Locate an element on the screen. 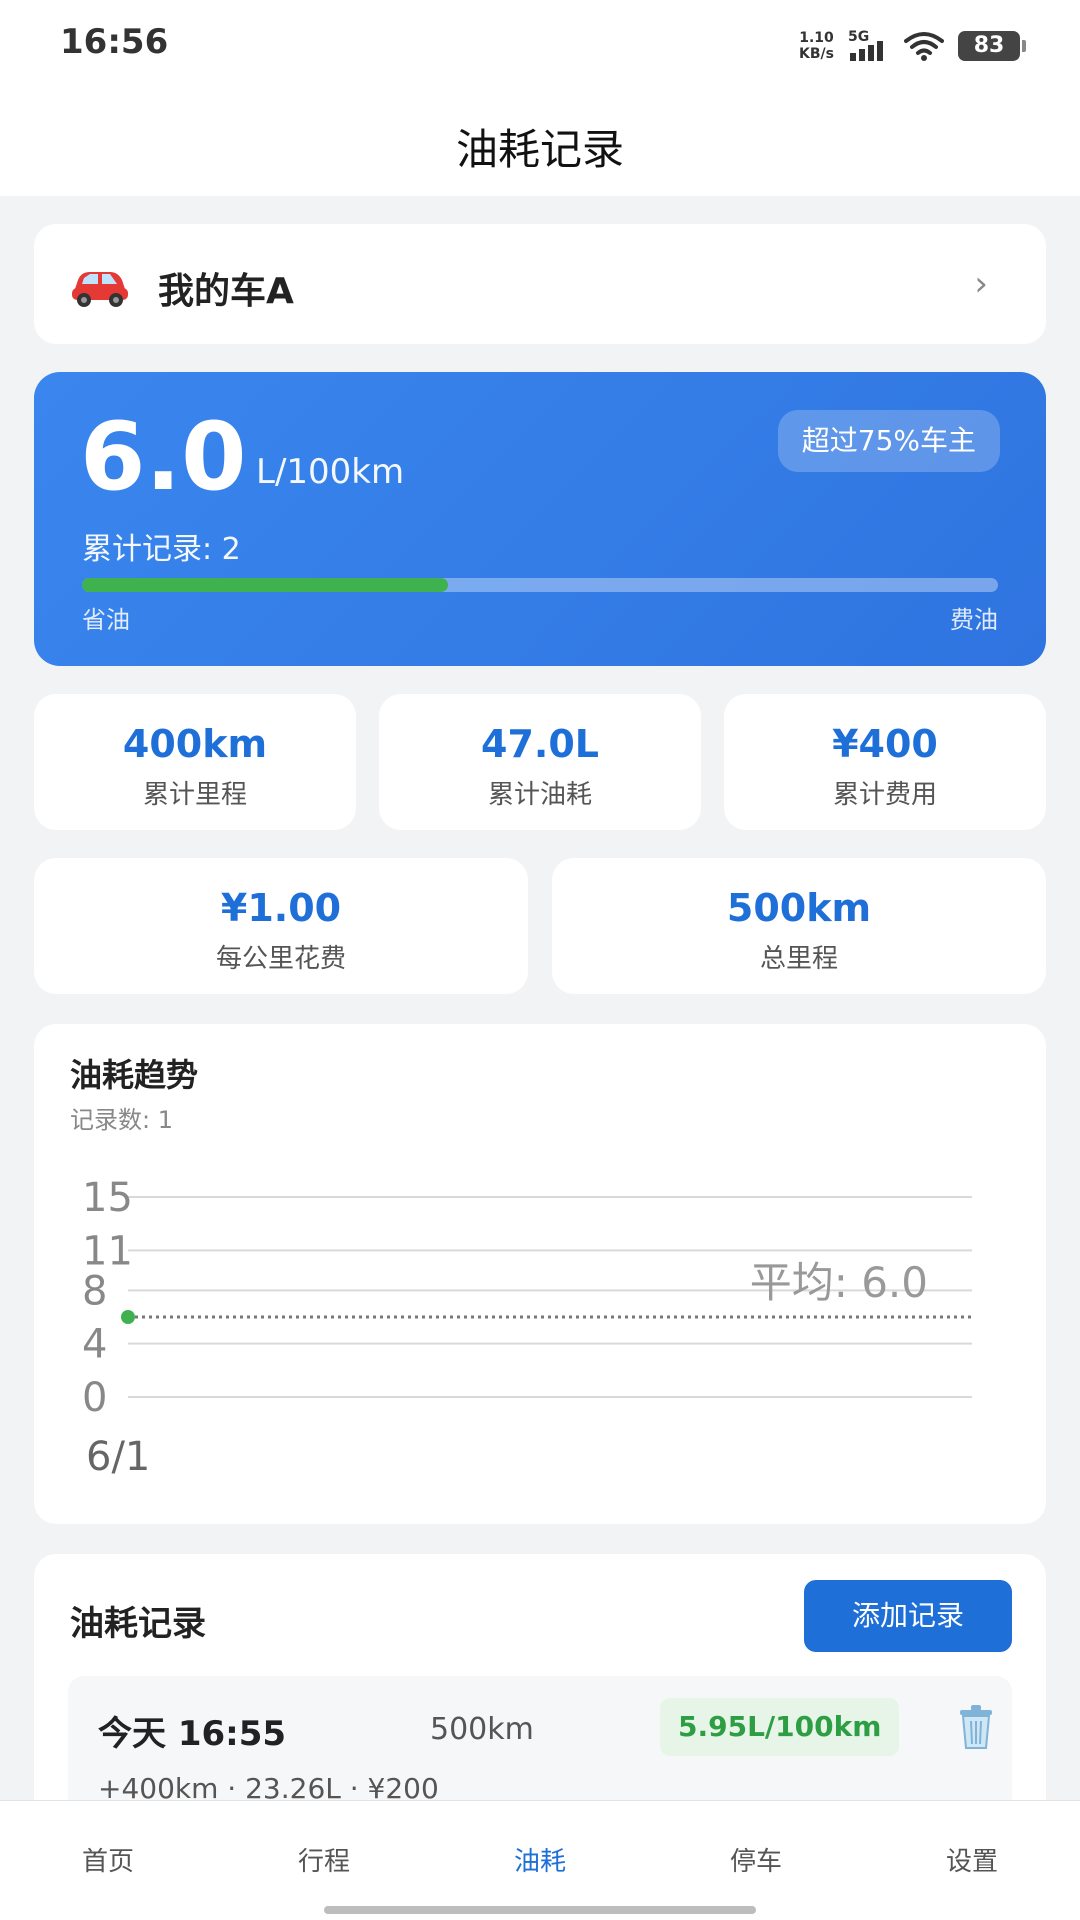  efficiency-progress-fill is located at coordinates (265, 585).